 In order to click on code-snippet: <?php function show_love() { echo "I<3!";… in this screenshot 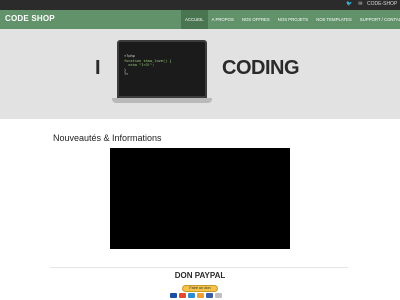, I will do `click(148, 65)`.